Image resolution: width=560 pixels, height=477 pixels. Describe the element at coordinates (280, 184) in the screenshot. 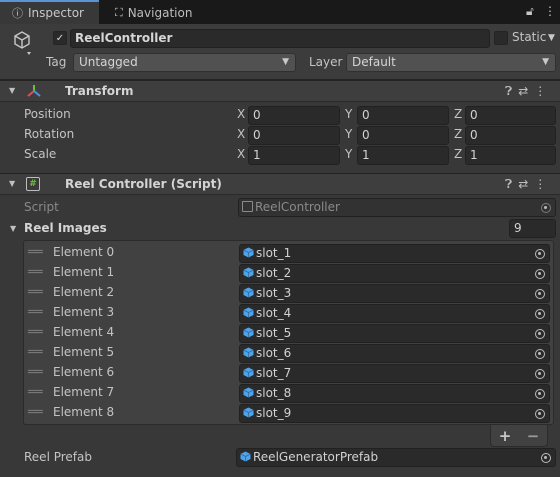

I see `reel-controller-header: ▼ # Reel Controller (Script) ❓︎⇄⋮` at that location.